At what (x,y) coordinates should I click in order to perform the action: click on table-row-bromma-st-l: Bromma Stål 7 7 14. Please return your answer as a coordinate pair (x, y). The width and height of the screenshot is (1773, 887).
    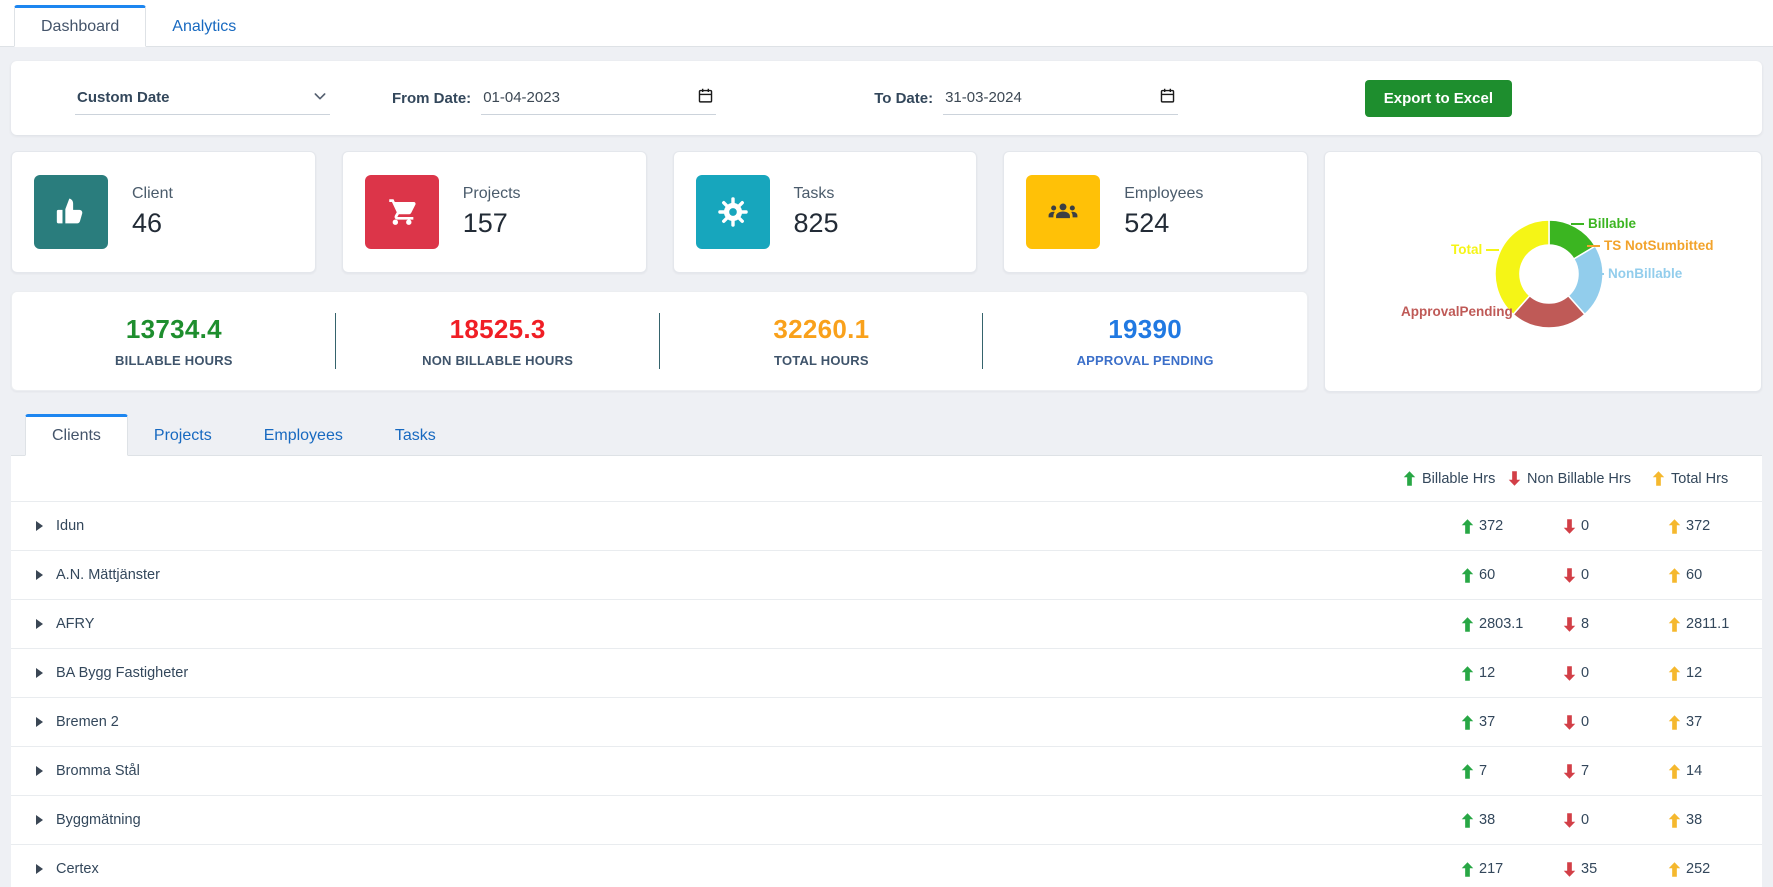
    Looking at the image, I should click on (886, 770).